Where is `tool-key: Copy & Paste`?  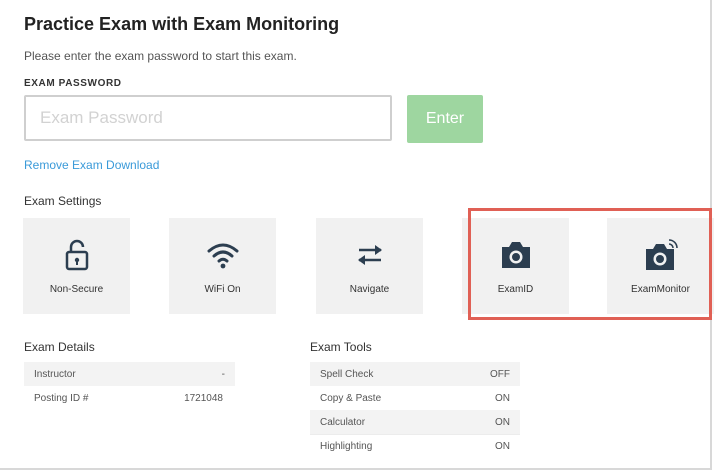 tool-key: Copy & Paste is located at coordinates (351, 398).